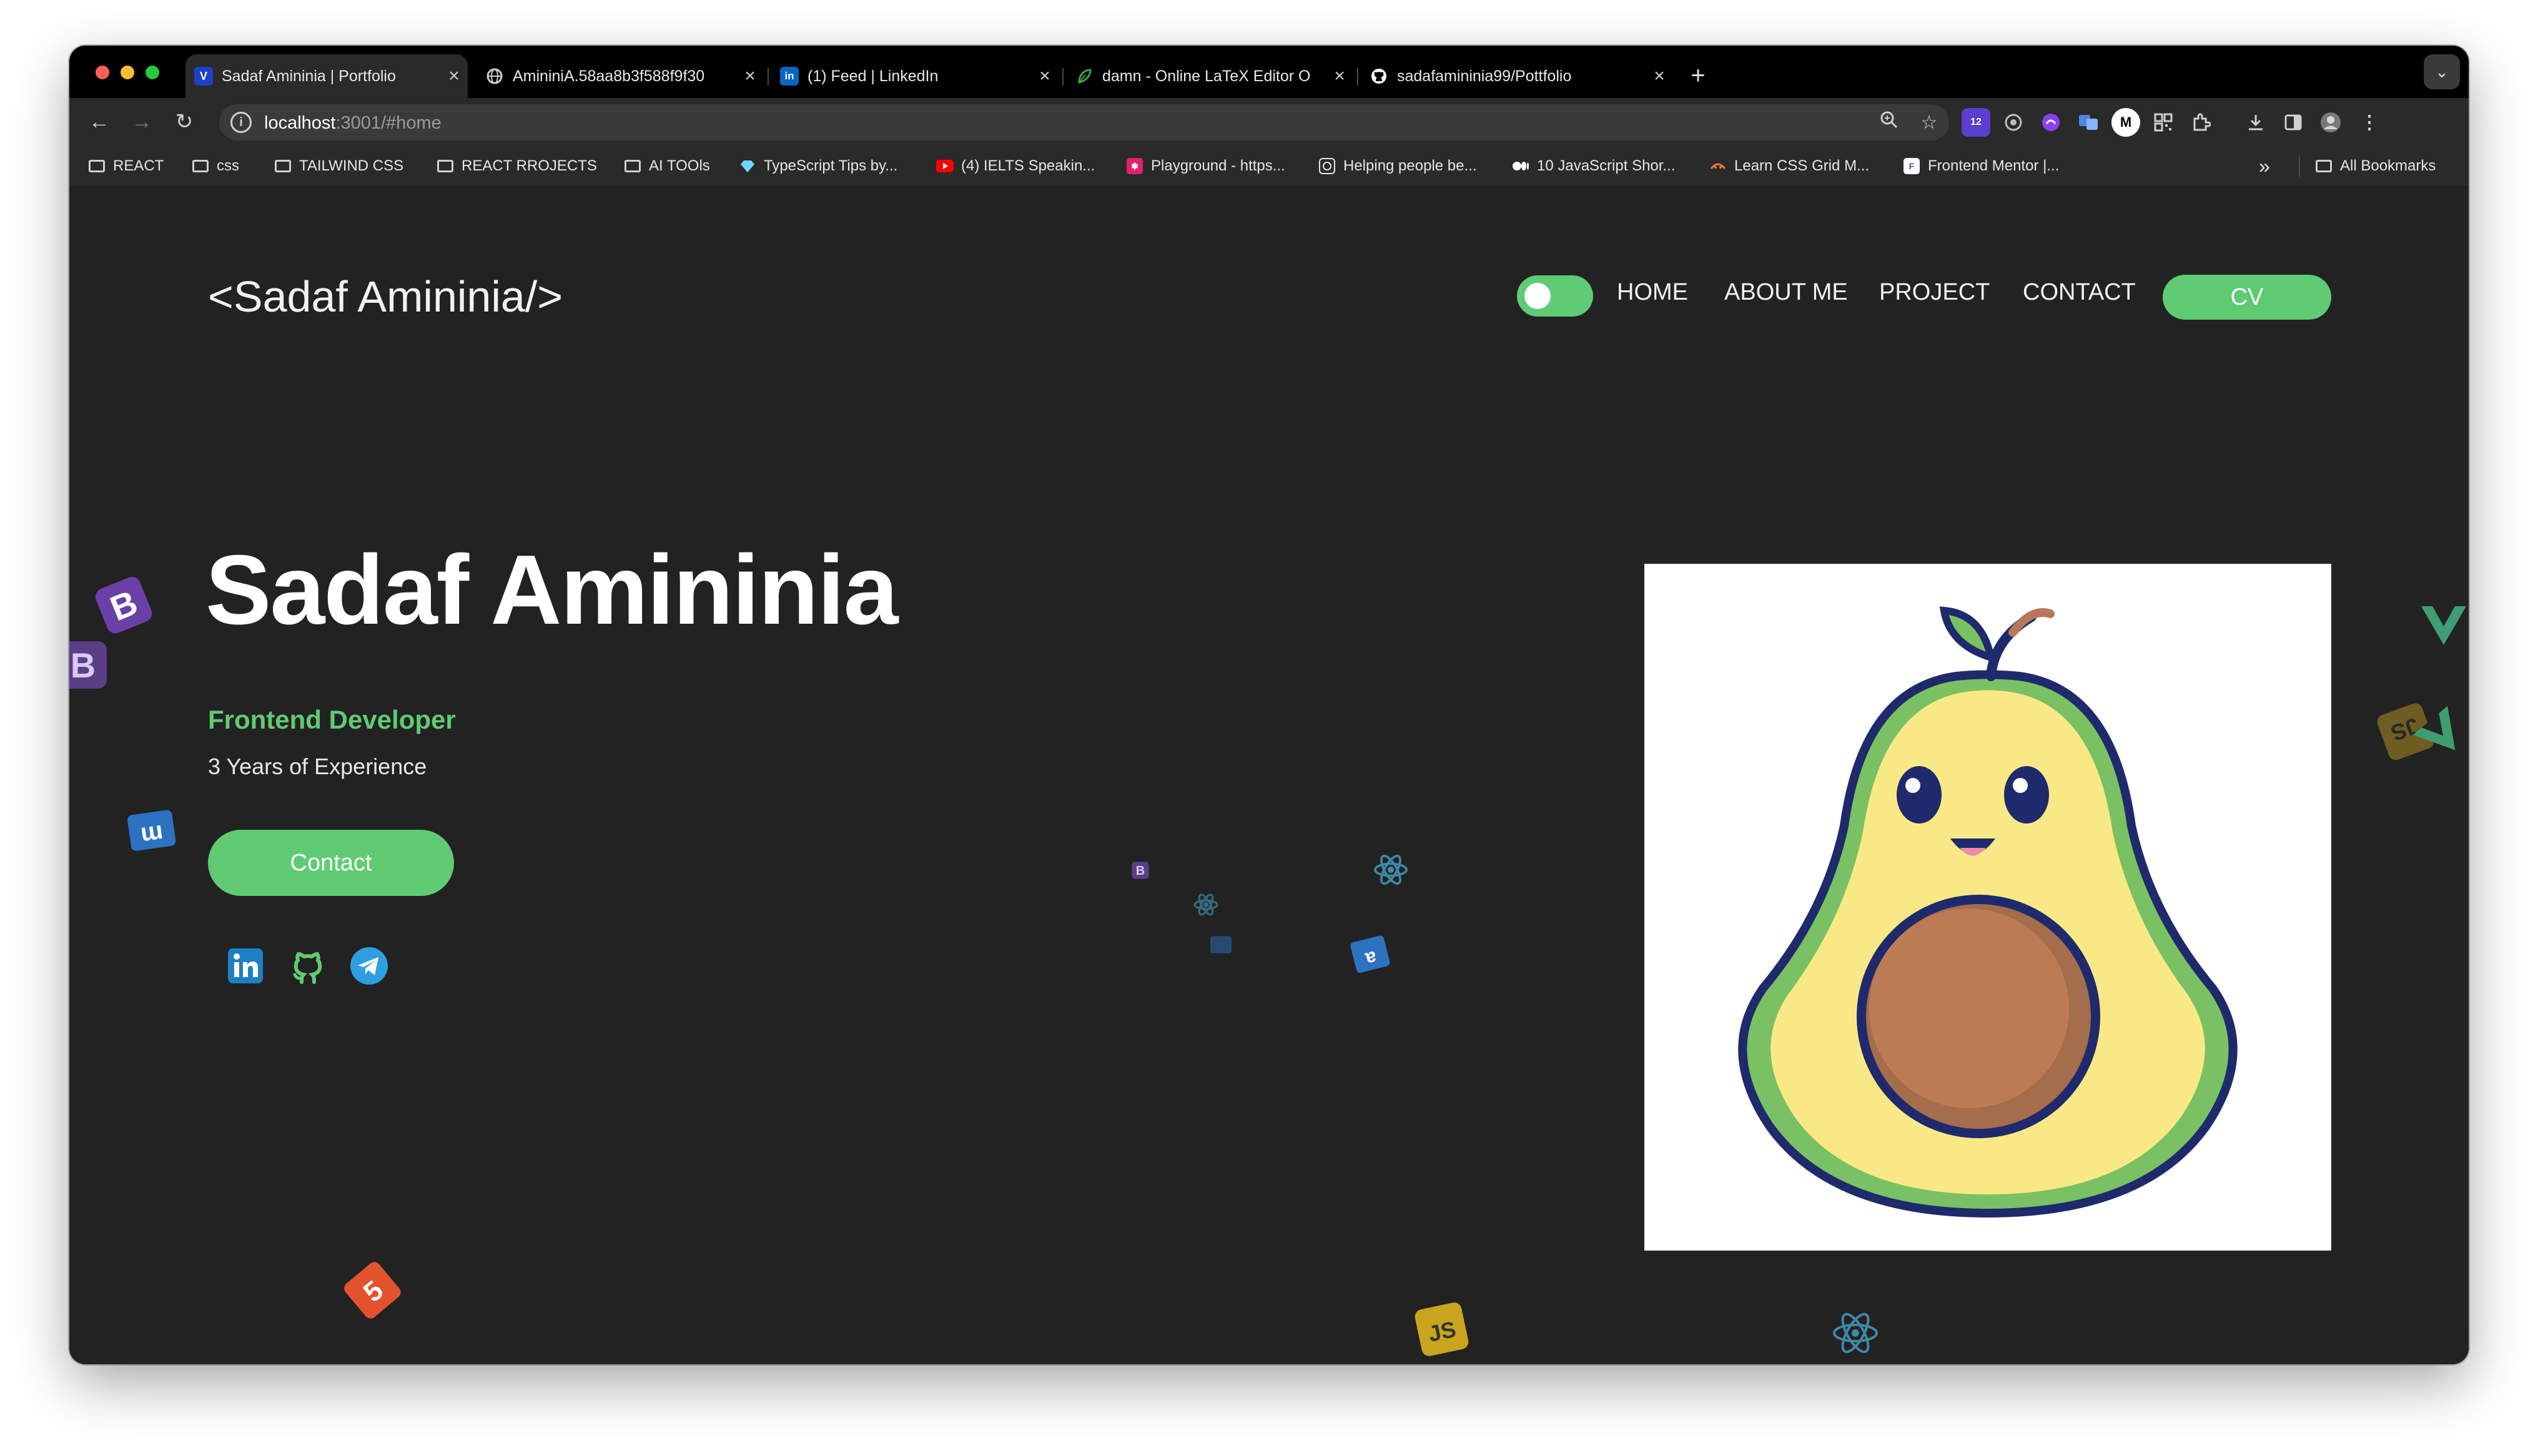 The width and height of the screenshot is (2538, 1456). I want to click on extensions-puzzle-icon, so click(2200, 123).